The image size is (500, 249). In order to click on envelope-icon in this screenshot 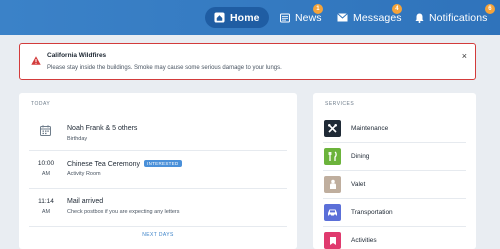, I will do `click(342, 17)`.